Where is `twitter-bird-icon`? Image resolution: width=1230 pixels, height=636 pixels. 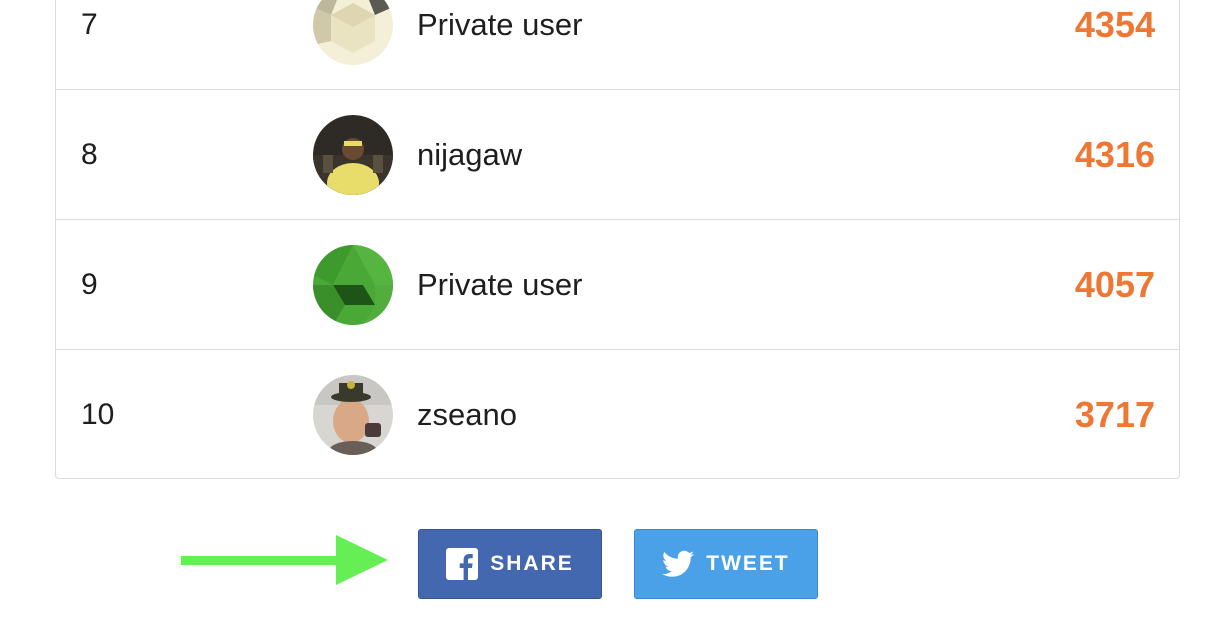
twitter-bird-icon is located at coordinates (678, 564).